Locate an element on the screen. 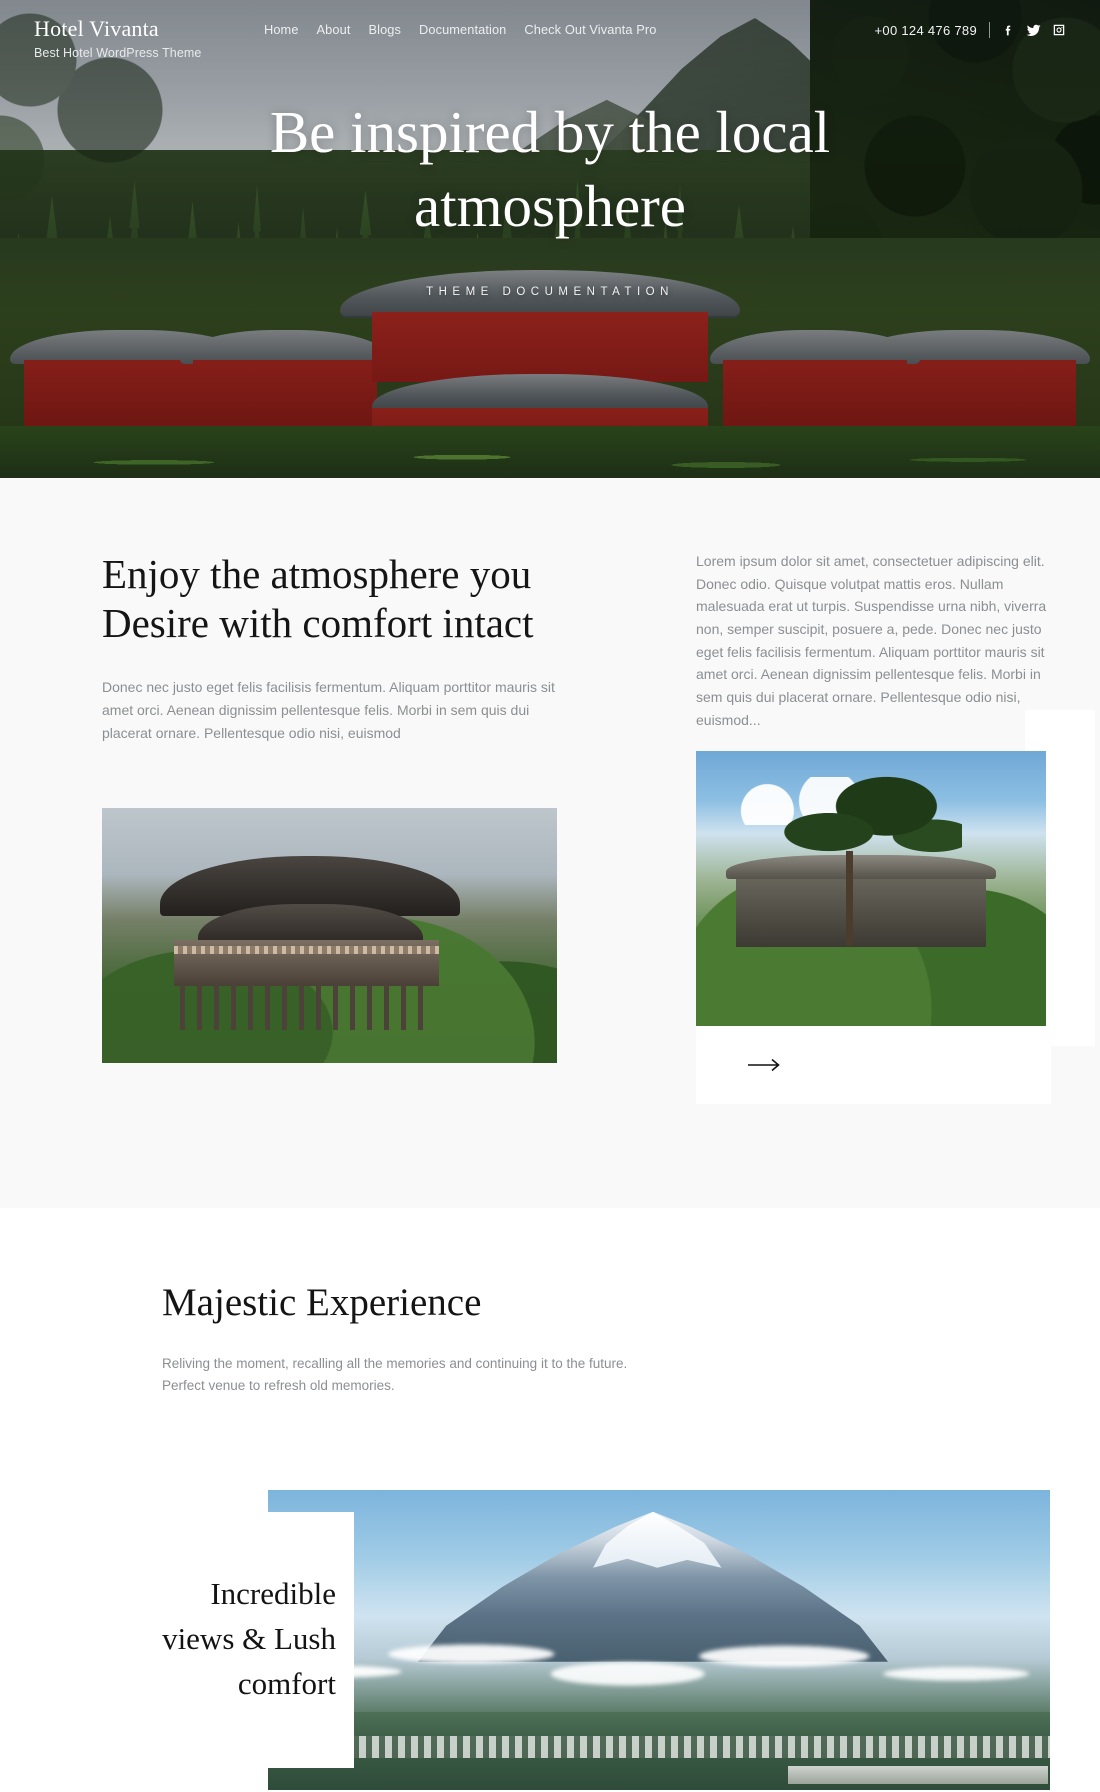 This screenshot has width=1100, height=1792. twitter-icon is located at coordinates (1033, 30).